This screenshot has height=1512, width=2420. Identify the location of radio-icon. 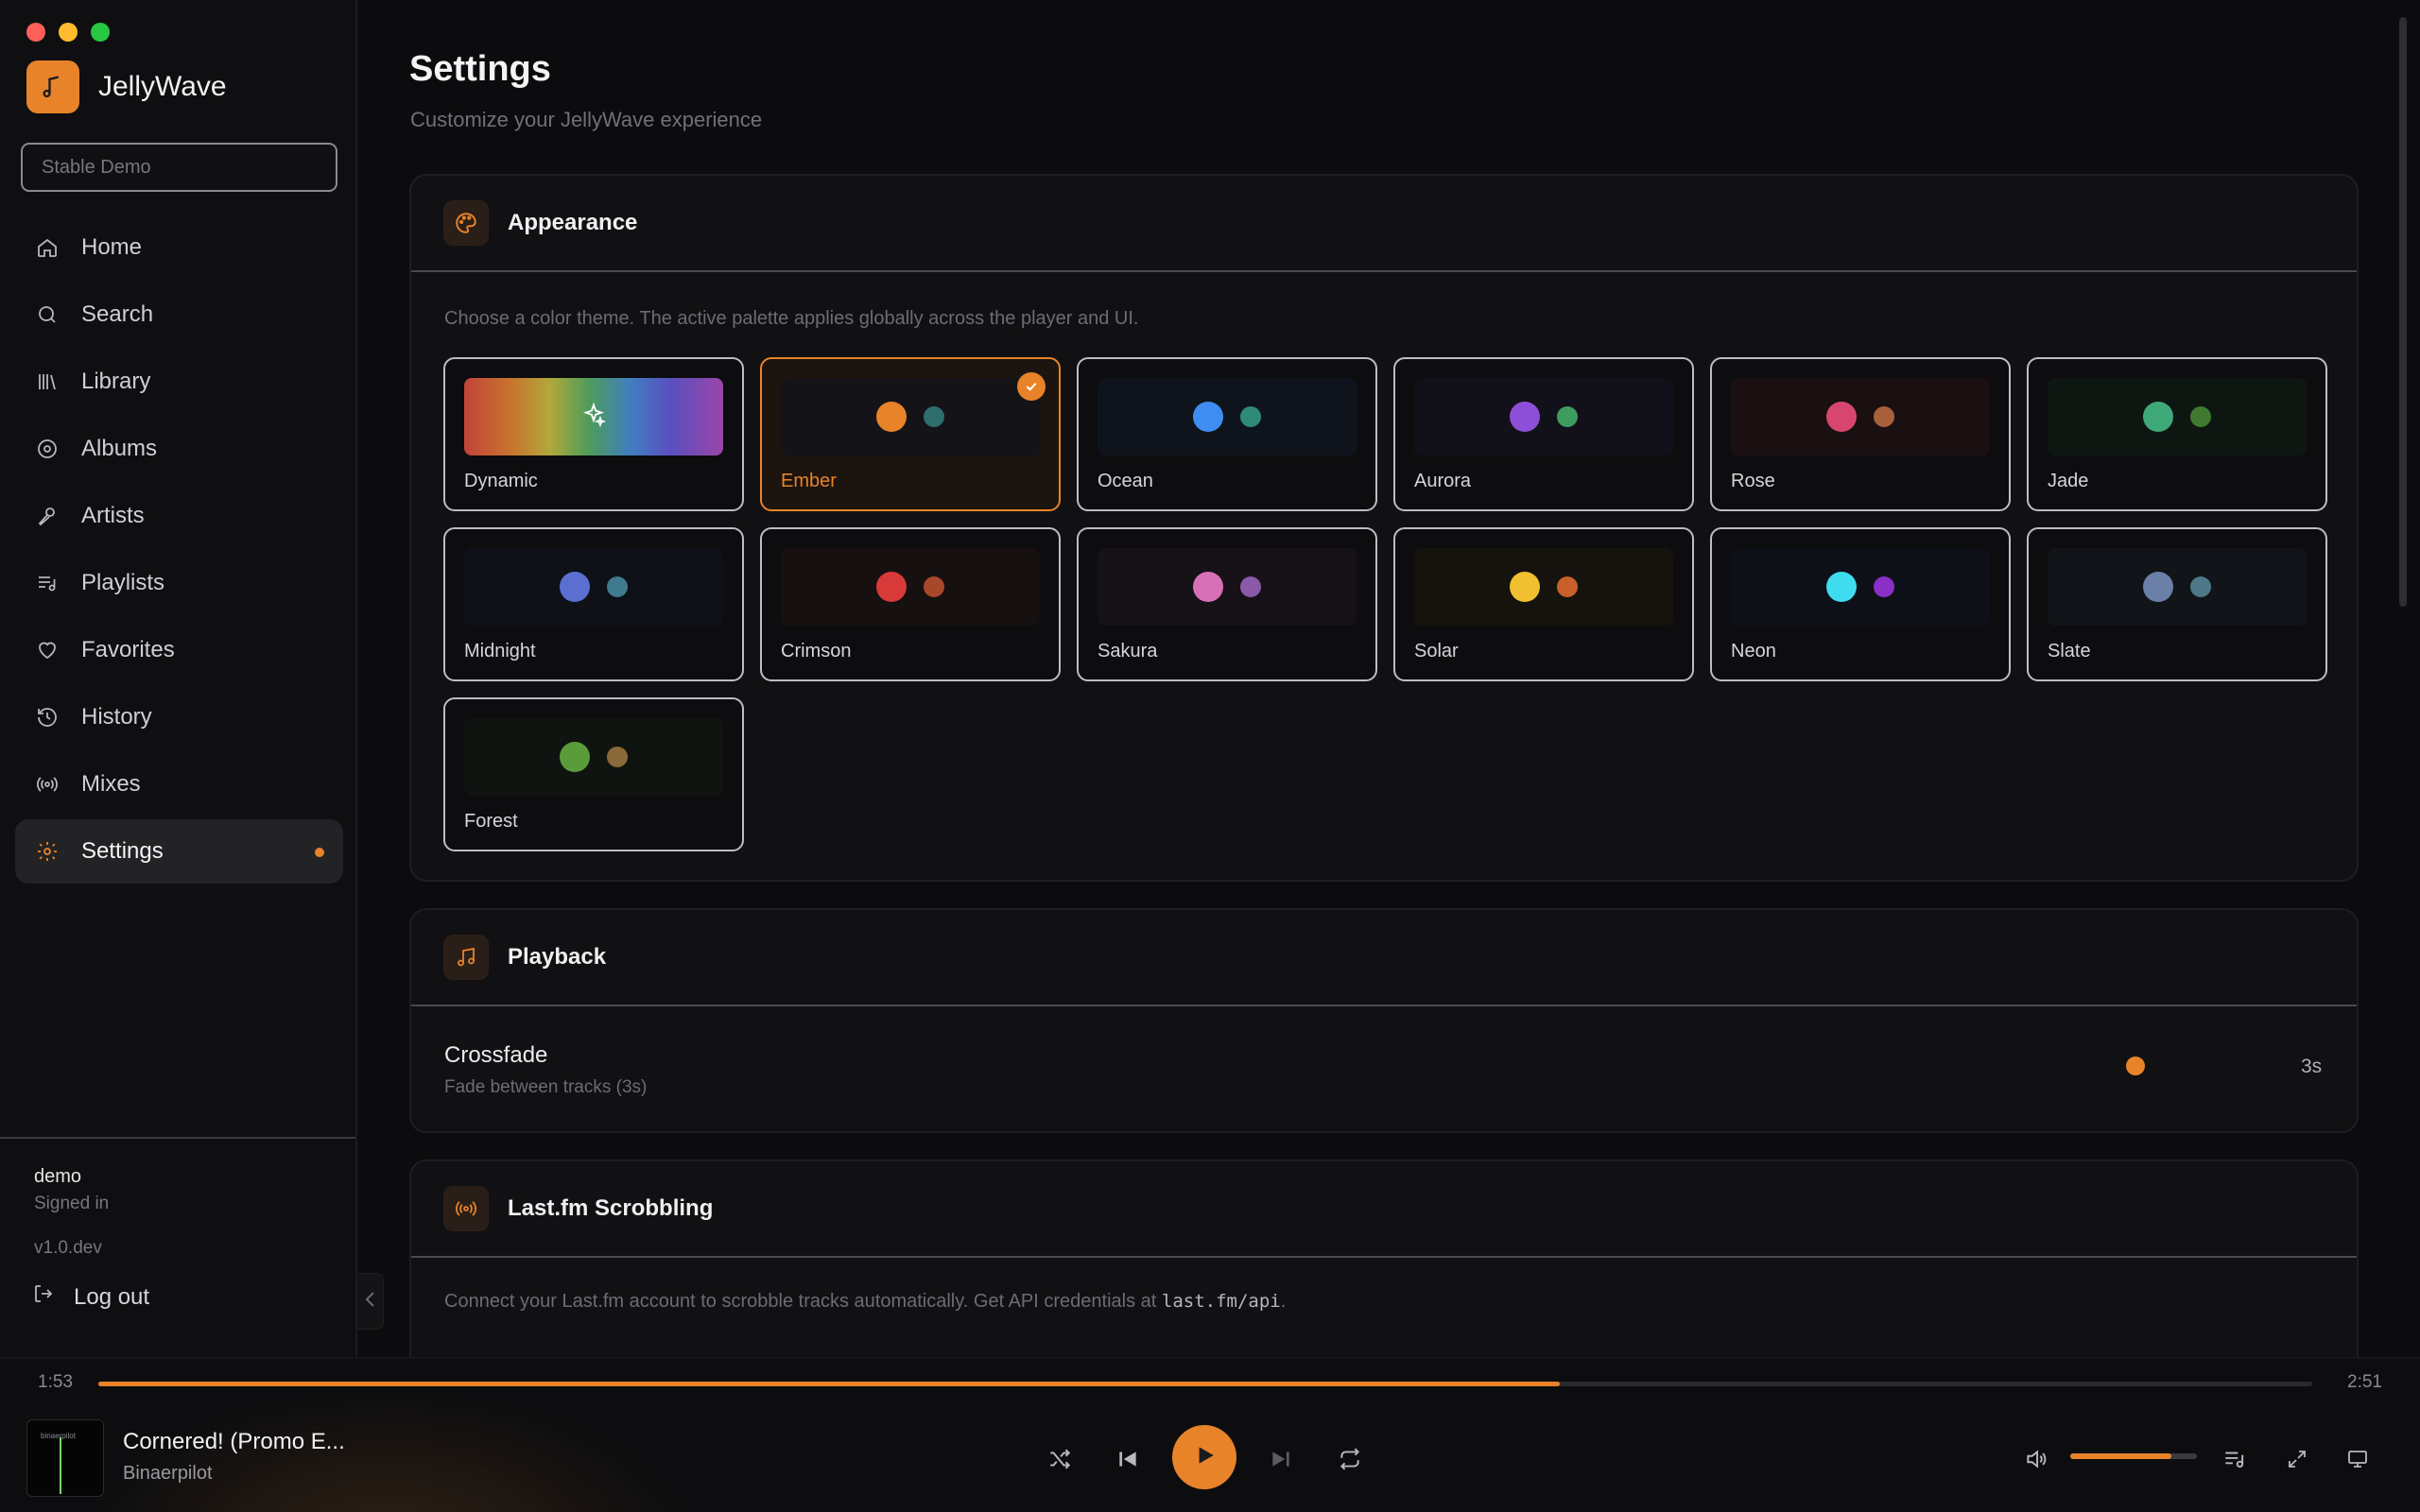
(466, 1208).